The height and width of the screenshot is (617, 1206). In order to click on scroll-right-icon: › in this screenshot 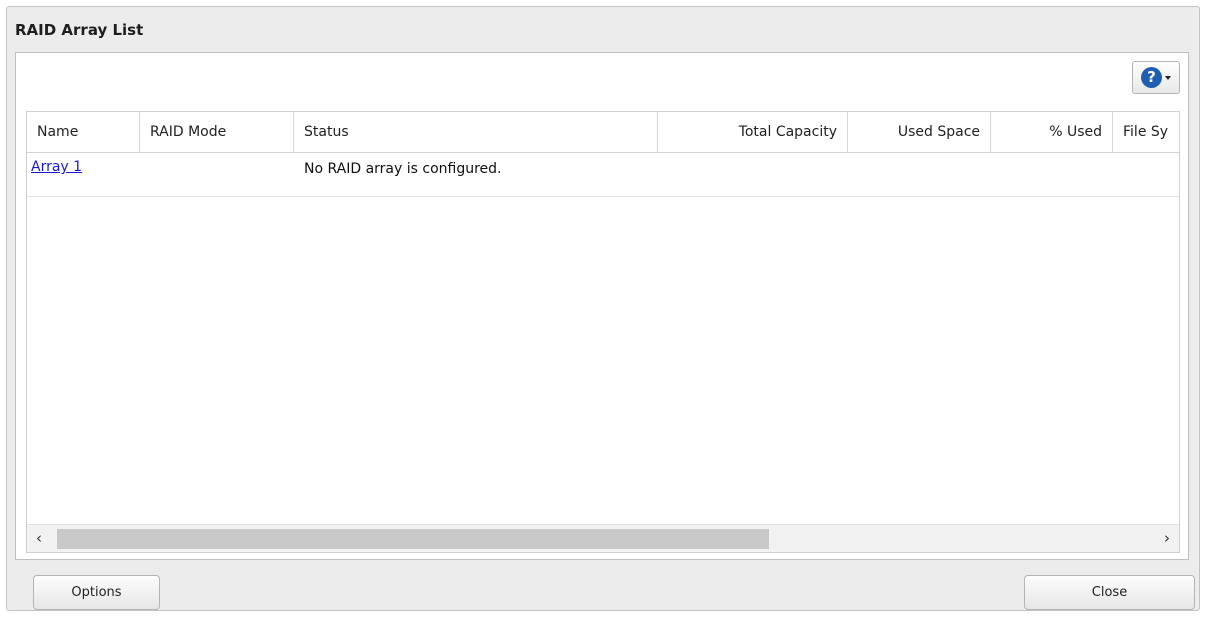, I will do `click(1167, 538)`.